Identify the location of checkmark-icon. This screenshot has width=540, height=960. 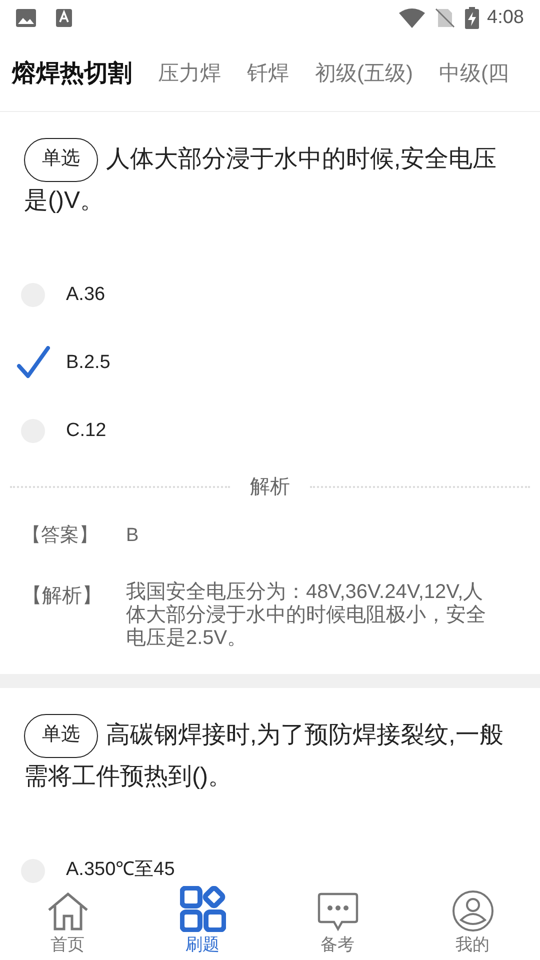
(33, 363).